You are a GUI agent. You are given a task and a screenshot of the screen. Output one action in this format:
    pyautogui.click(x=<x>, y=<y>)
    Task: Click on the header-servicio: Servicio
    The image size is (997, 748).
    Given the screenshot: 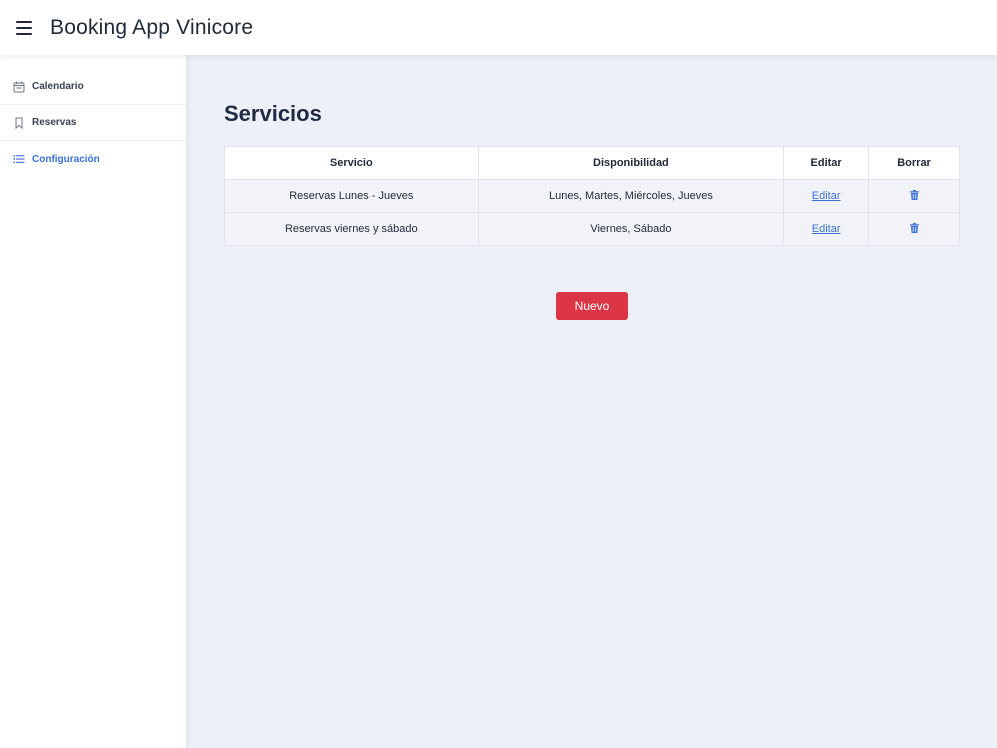 What is the action you would take?
    pyautogui.click(x=351, y=163)
    